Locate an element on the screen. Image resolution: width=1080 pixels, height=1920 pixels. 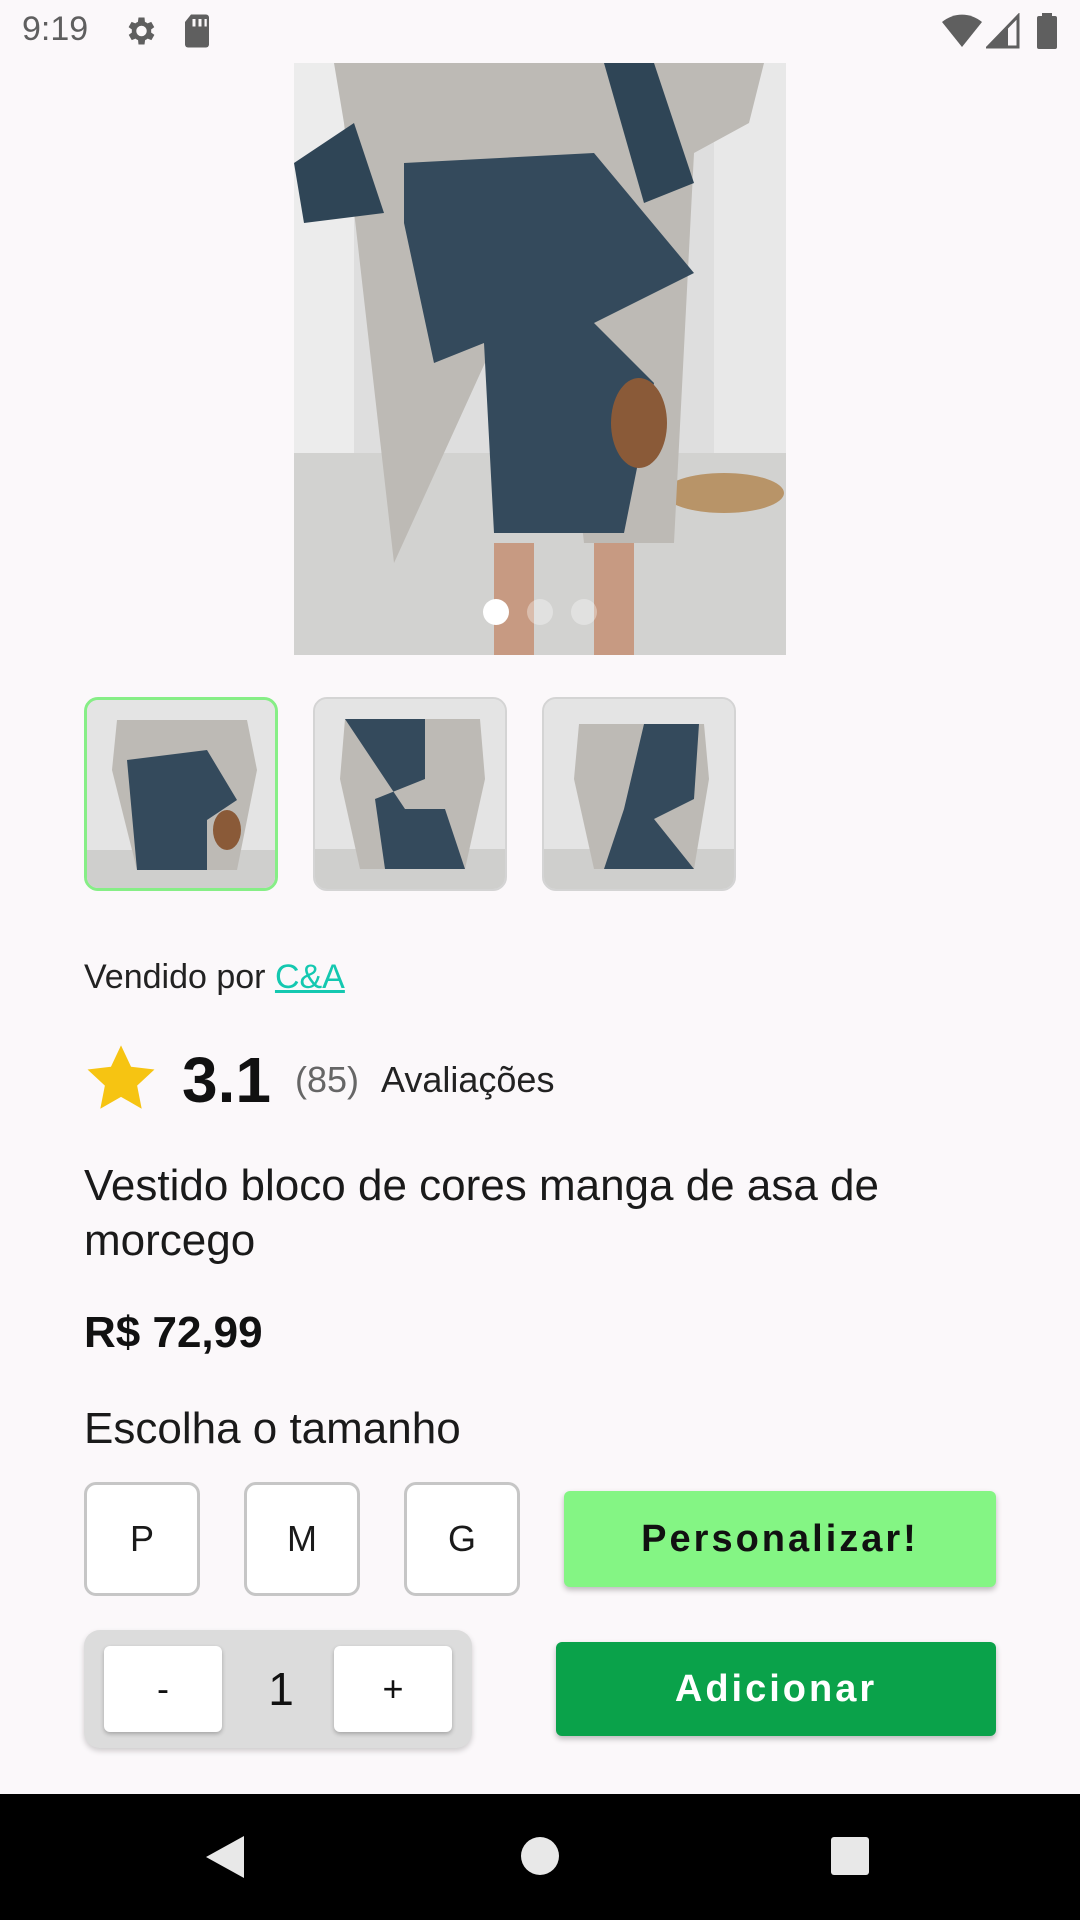
increment-button: + is located at coordinates (393, 1689).